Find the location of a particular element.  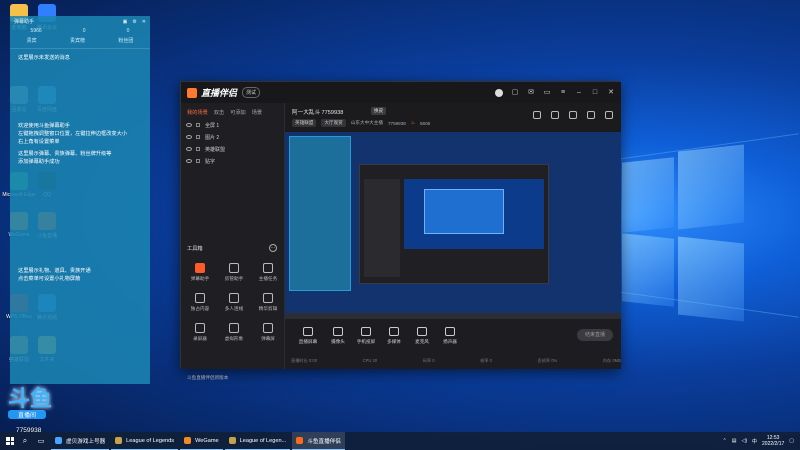

windows-icon is located at coordinates (10, 441).